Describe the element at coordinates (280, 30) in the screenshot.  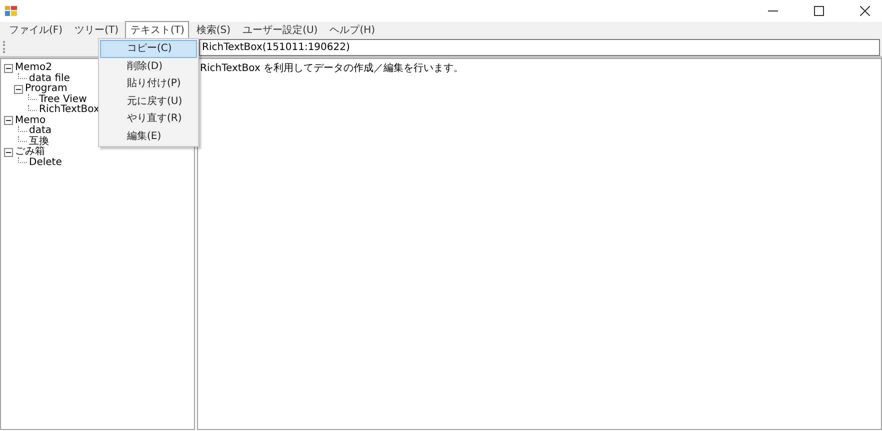
I see `menu-item: ユーザー設定(U)` at that location.